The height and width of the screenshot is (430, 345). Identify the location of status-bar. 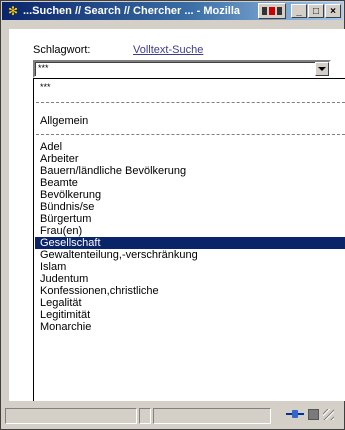
(172, 416).